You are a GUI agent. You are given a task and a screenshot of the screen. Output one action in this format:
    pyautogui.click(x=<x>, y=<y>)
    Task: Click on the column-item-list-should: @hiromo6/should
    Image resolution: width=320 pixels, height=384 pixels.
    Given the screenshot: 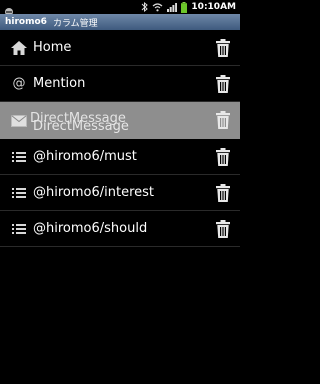 What is the action you would take?
    pyautogui.click(x=120, y=229)
    